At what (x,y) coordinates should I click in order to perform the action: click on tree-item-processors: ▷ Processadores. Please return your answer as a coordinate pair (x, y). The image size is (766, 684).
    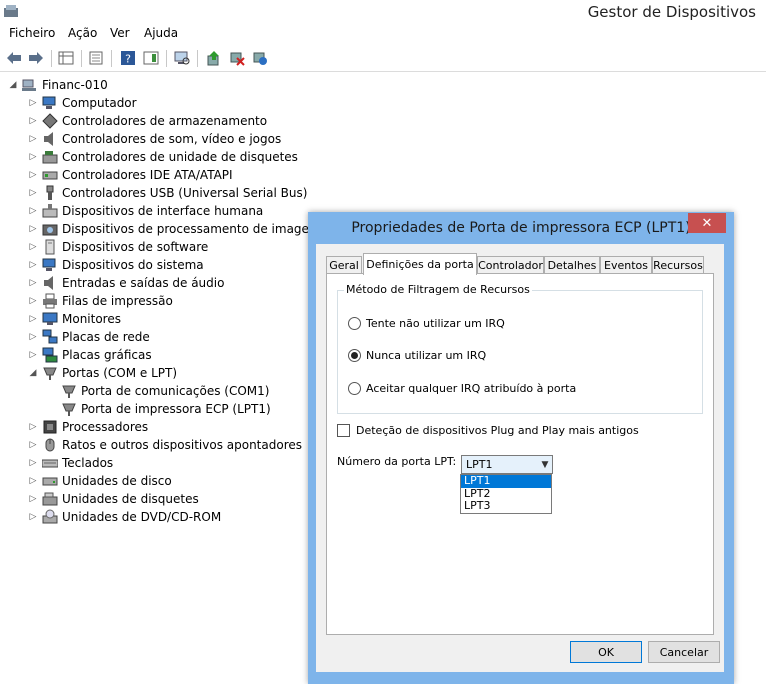
    Looking at the image, I should click on (88, 427).